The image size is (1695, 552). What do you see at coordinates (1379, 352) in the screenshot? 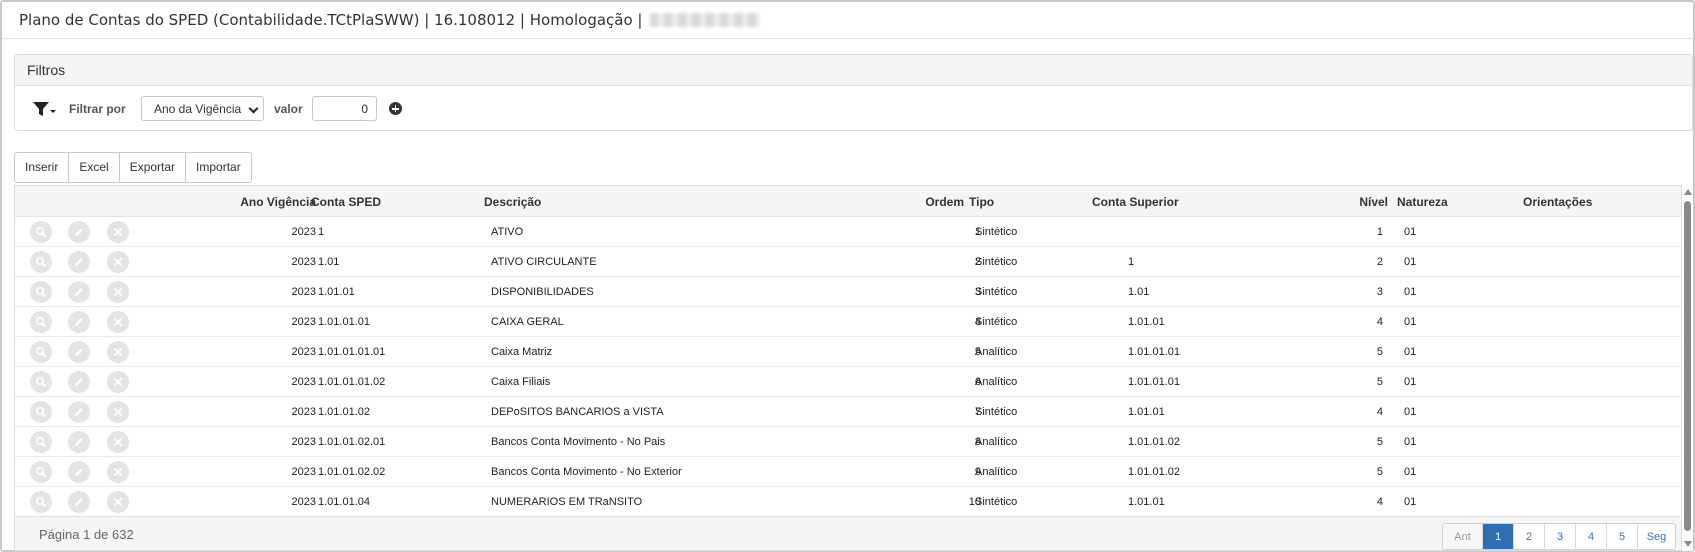
I see `cell-nivel: 5` at bounding box center [1379, 352].